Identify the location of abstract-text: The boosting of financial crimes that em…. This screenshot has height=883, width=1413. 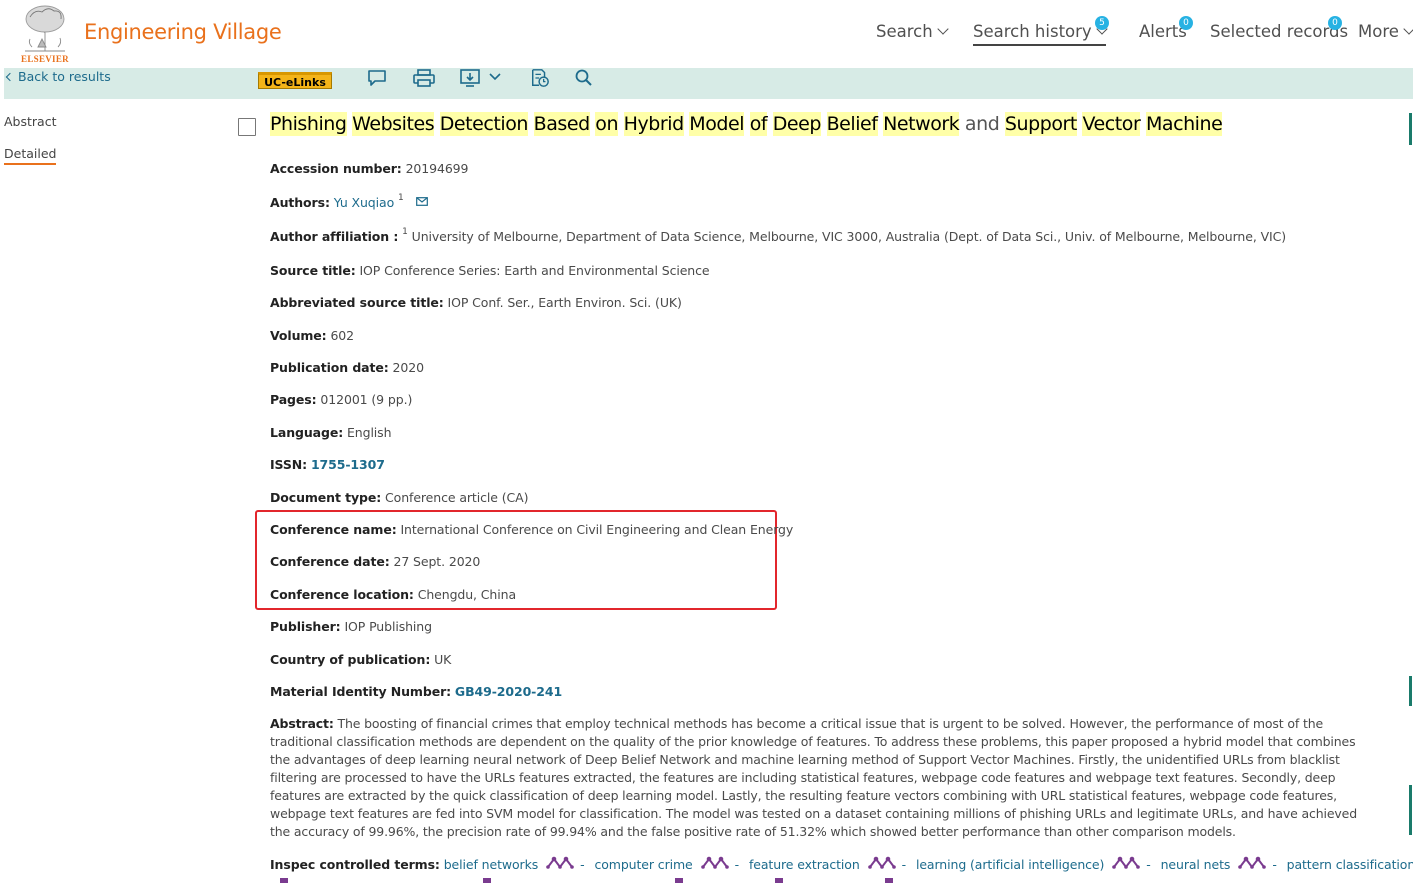
(813, 777).